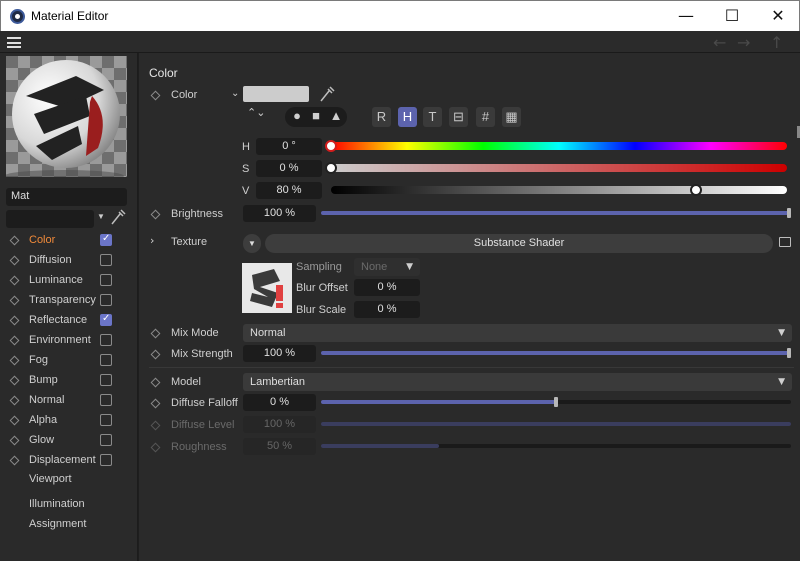 This screenshot has width=800, height=561. Describe the element at coordinates (743, 42) in the screenshot. I see `forward-arrow-icon: →` at that location.